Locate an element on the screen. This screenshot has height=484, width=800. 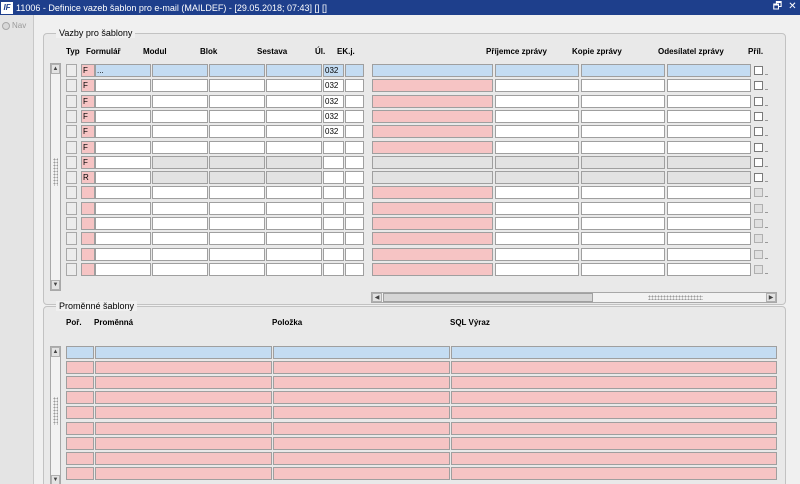
scroll-right-icon: ▶ is located at coordinates (771, 297).